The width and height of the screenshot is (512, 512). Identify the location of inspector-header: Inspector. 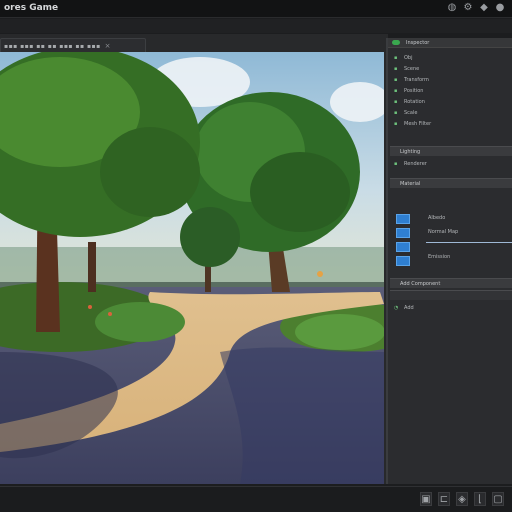
(450, 43).